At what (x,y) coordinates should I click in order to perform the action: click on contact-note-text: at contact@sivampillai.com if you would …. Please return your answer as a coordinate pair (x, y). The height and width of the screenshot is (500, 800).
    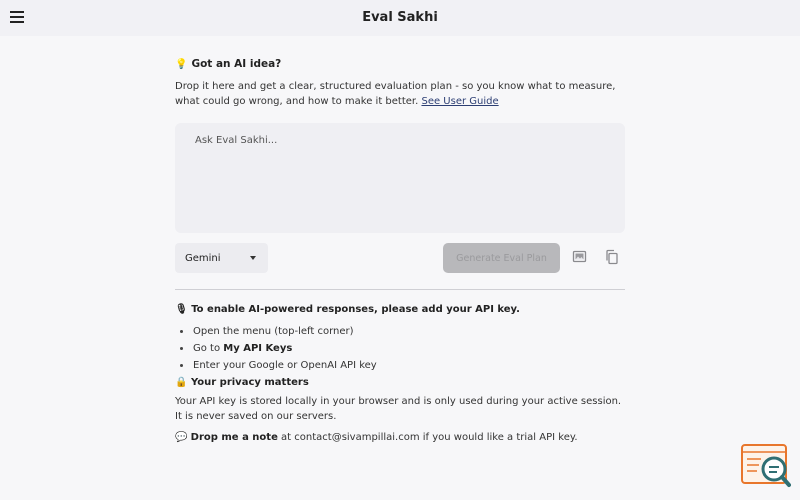
    Looking at the image, I should click on (427, 437).